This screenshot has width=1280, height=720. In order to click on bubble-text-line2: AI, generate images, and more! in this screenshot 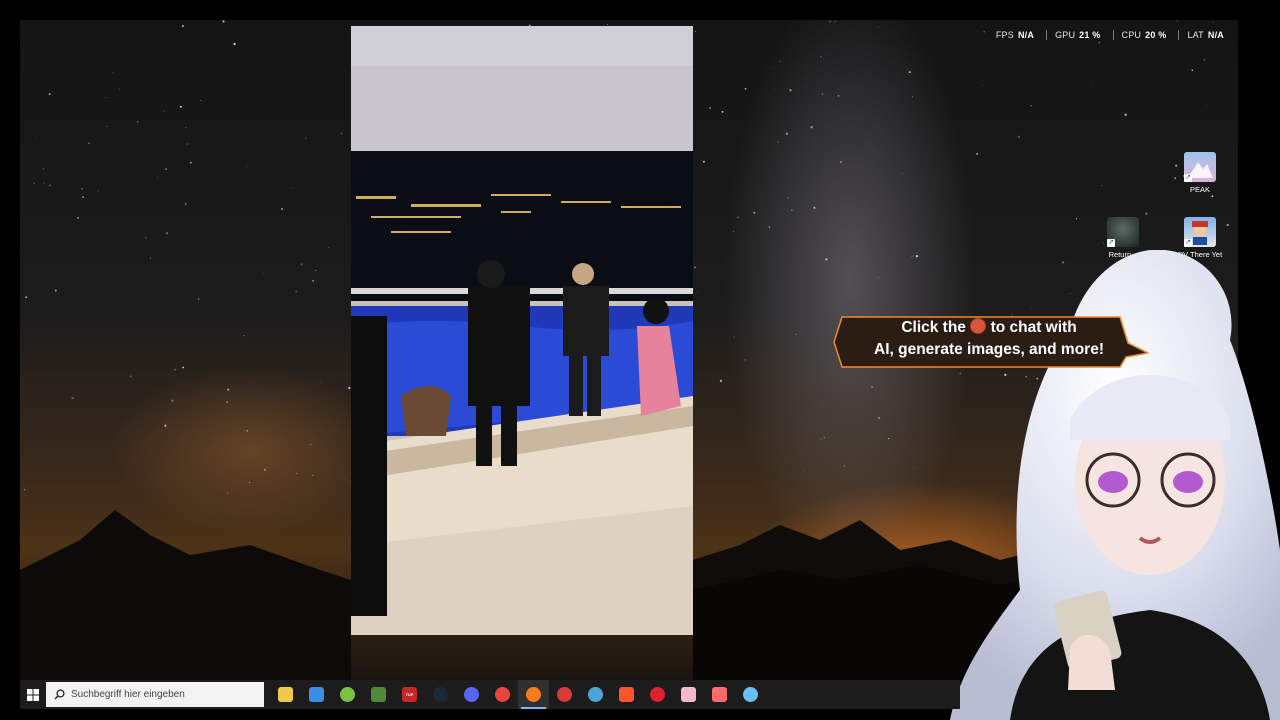, I will do `click(989, 349)`.